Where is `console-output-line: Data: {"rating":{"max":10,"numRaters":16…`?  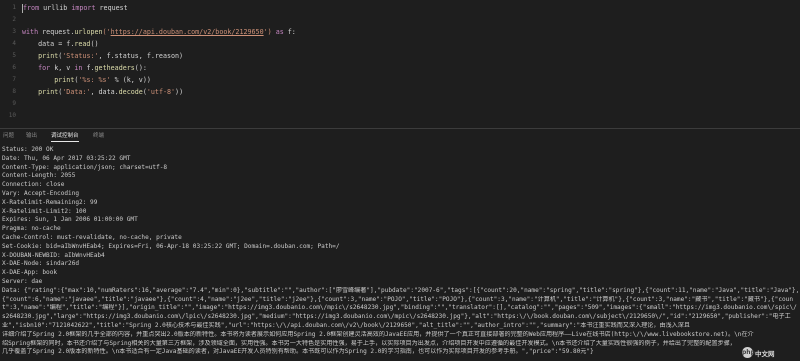 console-output-line: Data: {"rating":{"max":10,"numRaters":16… is located at coordinates (400, 290).